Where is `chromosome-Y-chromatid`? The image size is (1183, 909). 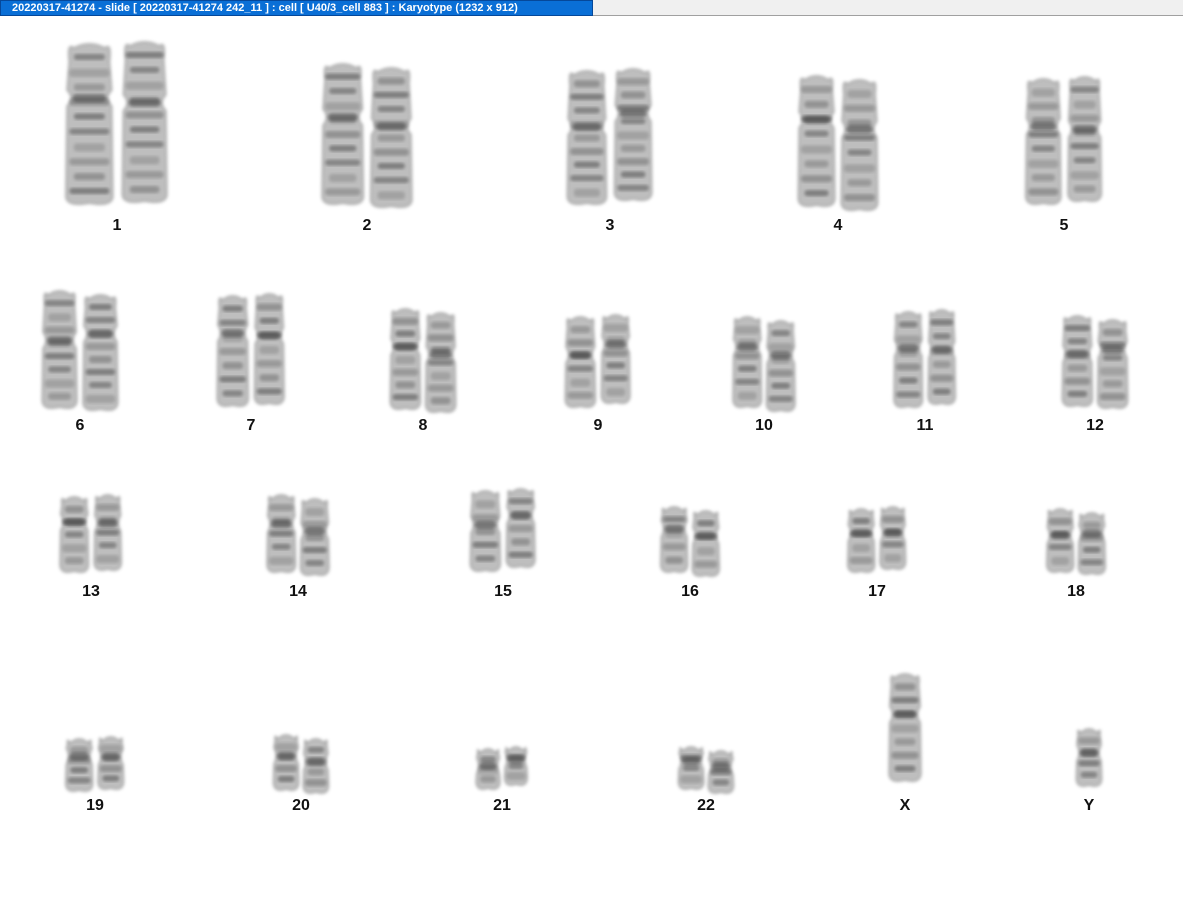 chromosome-Y-chromatid is located at coordinates (1089, 757).